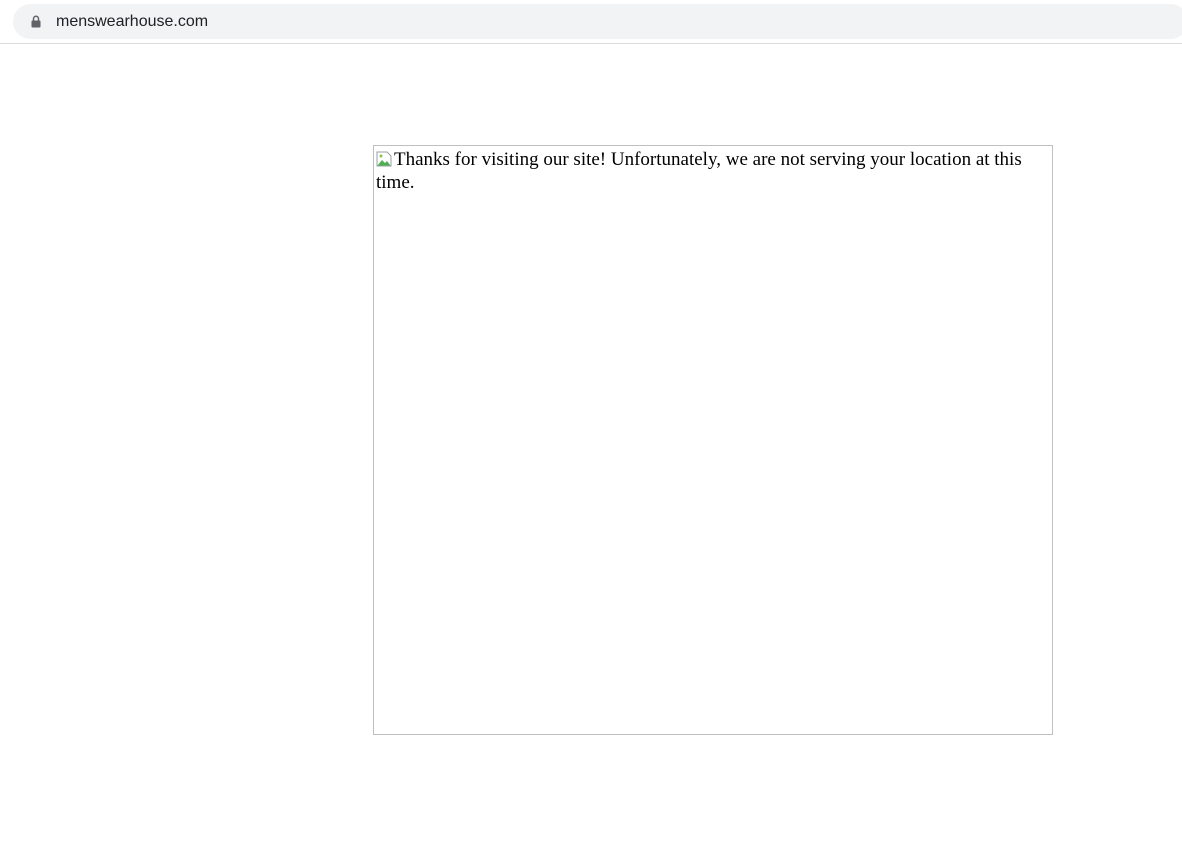 Image resolution: width=1182 pixels, height=866 pixels. I want to click on broken-image-icon, so click(384, 158).